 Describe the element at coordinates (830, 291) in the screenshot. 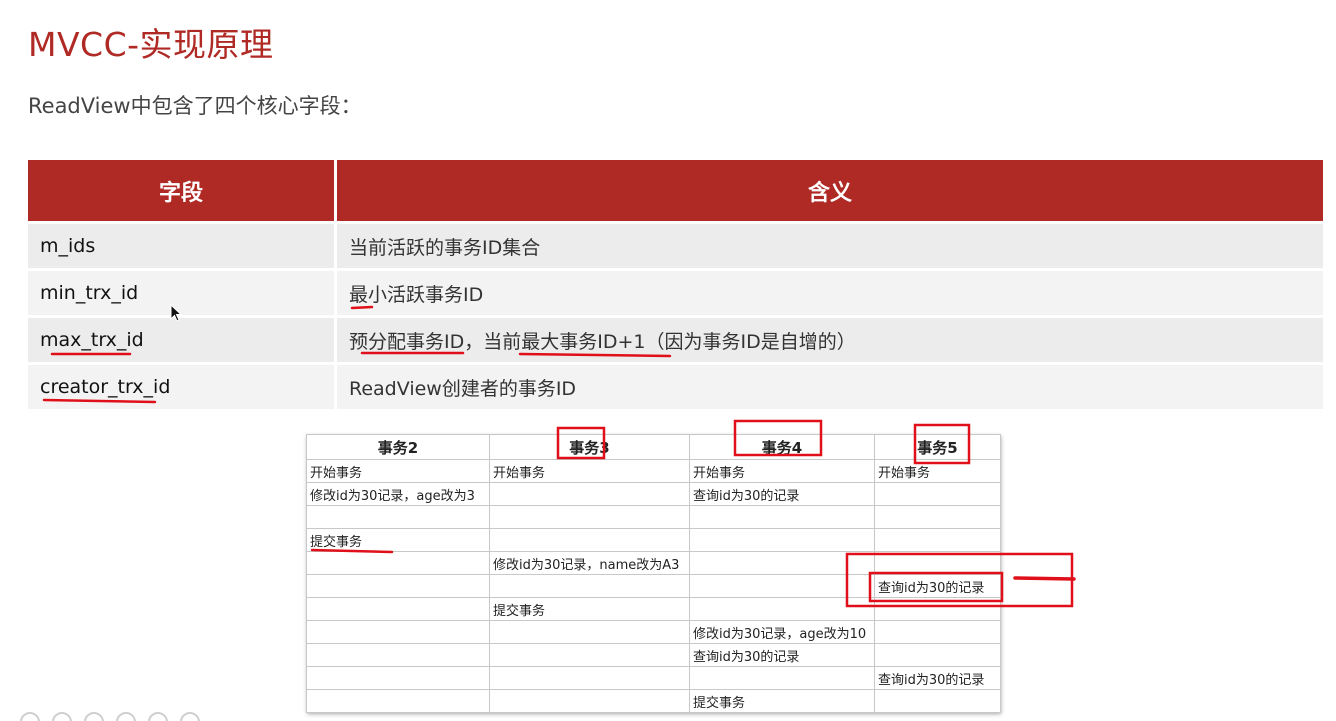

I see `field-meaning: 最小活跃事务ID` at that location.